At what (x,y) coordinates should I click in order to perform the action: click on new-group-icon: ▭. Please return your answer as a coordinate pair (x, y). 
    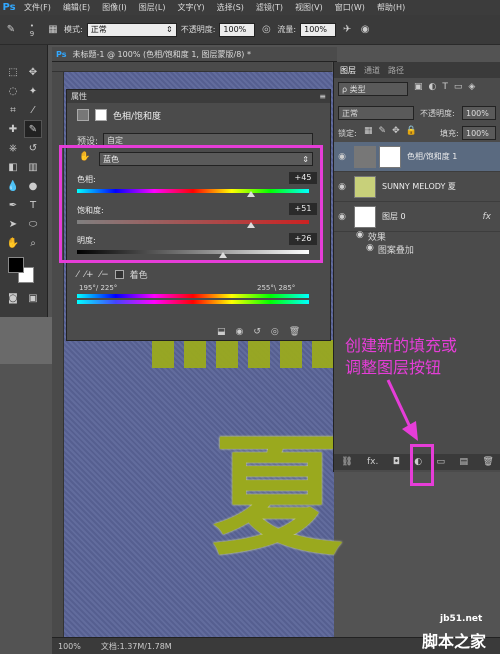
    Looking at the image, I should click on (441, 462).